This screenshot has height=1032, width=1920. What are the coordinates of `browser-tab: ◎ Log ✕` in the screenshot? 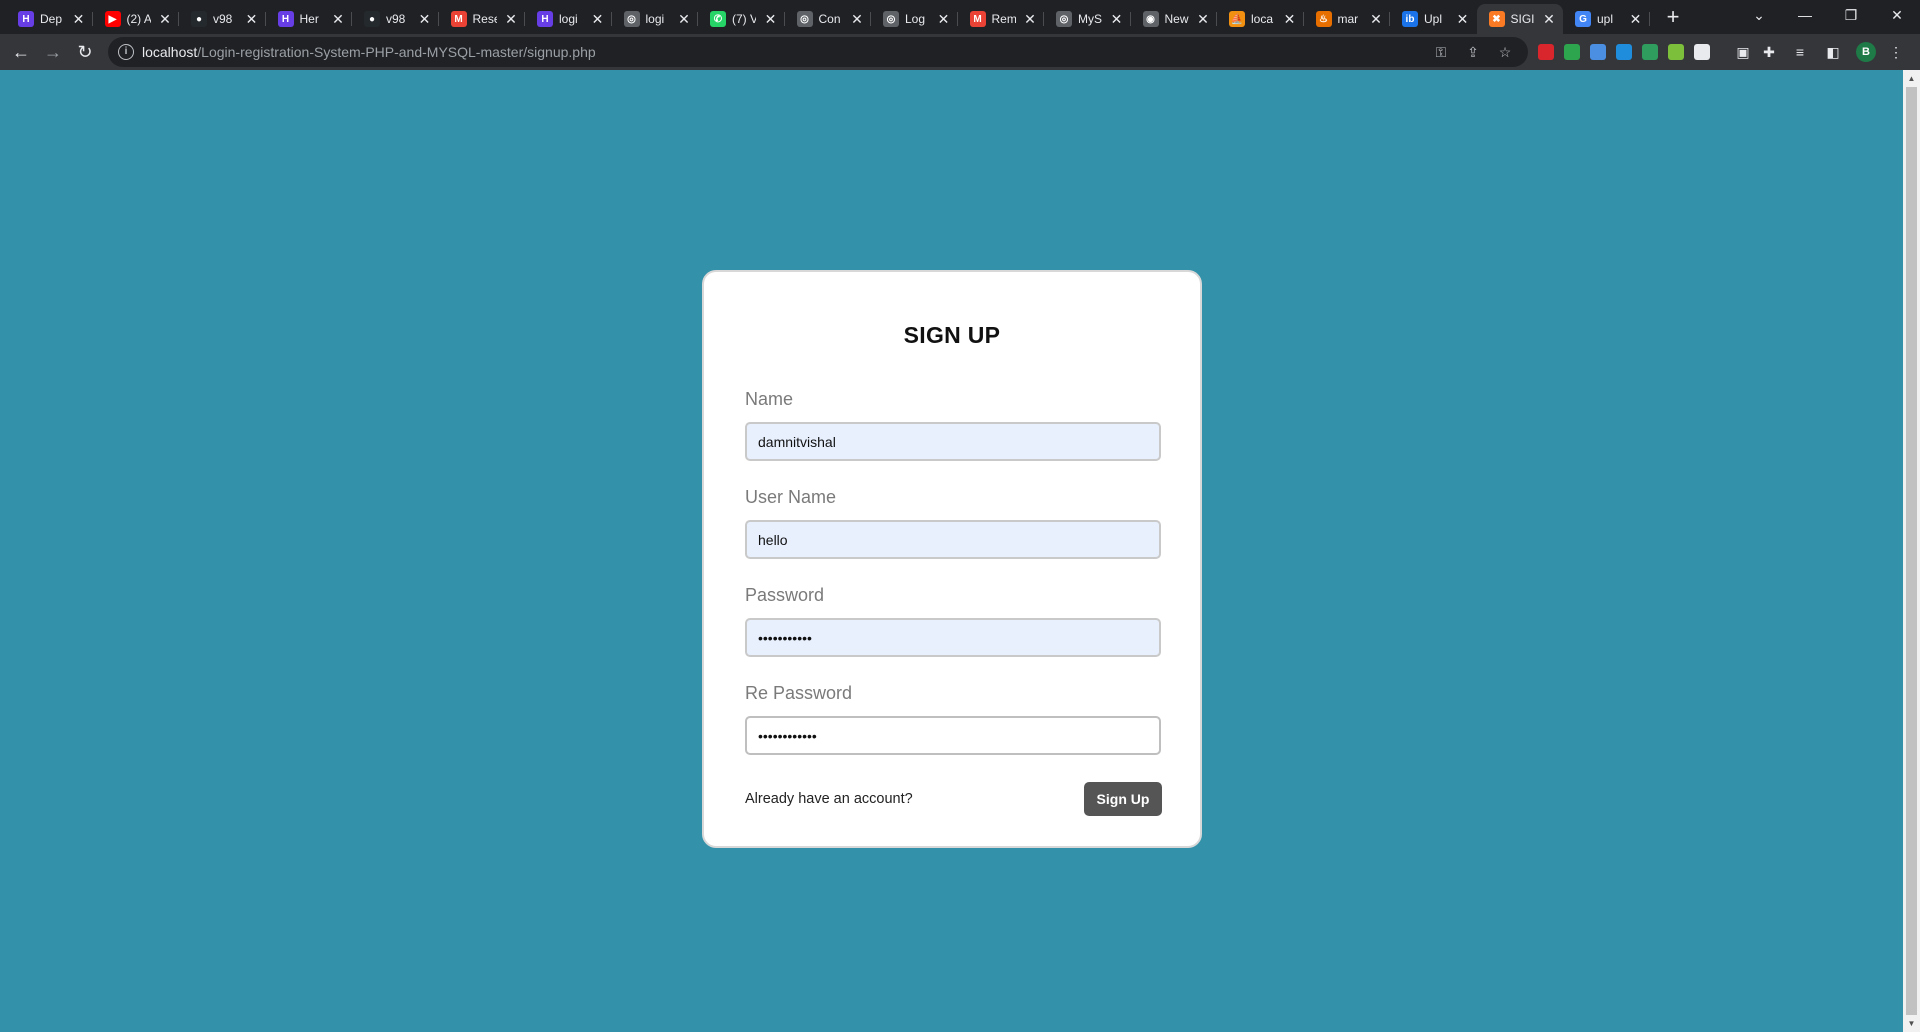 It's located at (914, 19).